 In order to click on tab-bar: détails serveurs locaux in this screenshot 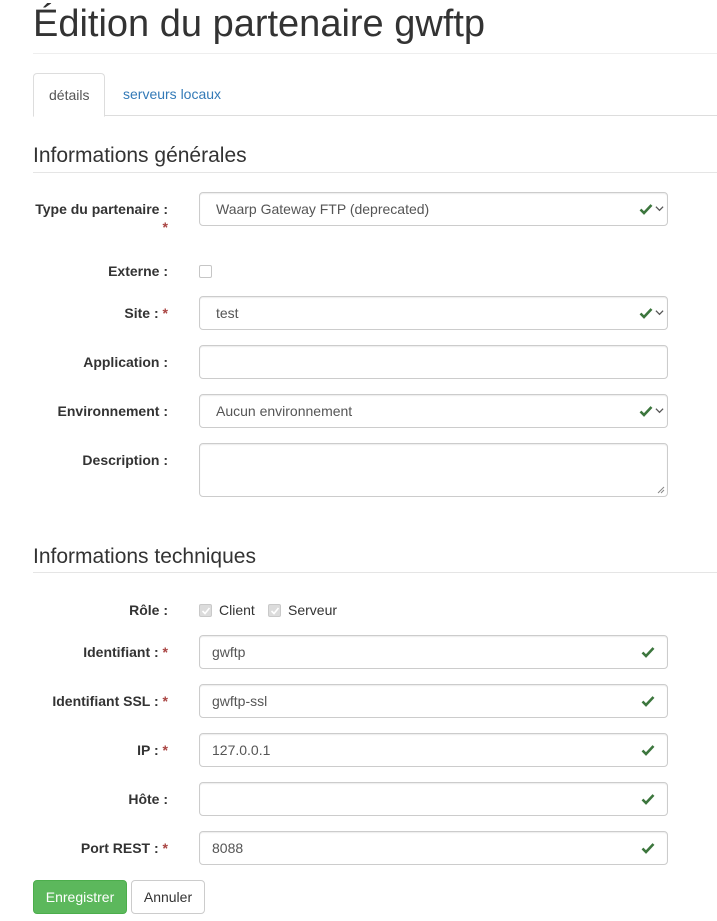, I will do `click(375, 95)`.